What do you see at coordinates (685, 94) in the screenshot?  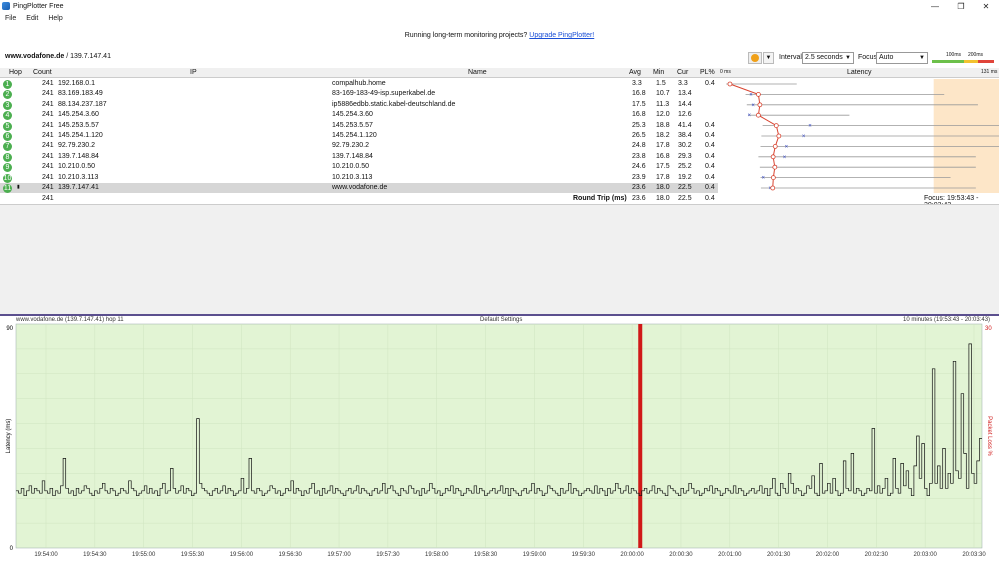 I see `hop-cur: 13.4` at bounding box center [685, 94].